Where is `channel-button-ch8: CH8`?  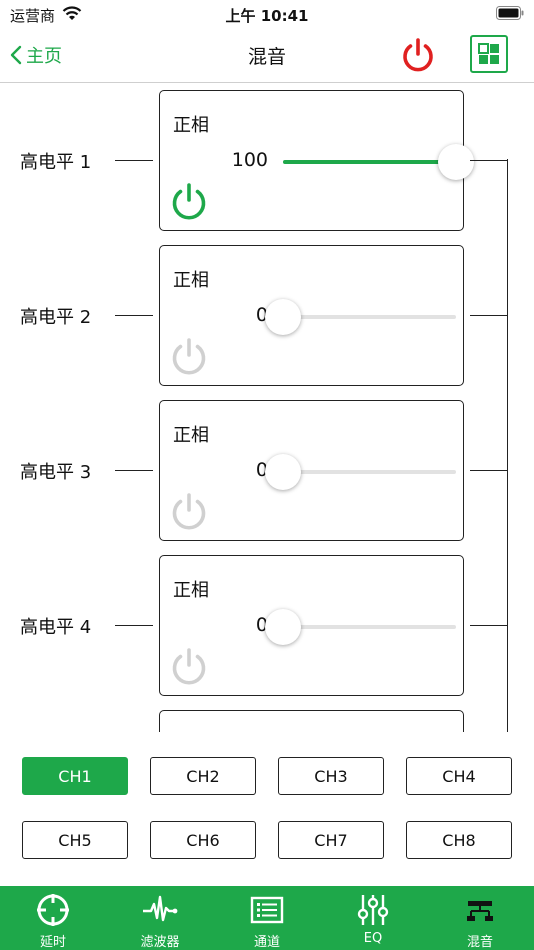
channel-button-ch8: CH8 is located at coordinates (459, 840).